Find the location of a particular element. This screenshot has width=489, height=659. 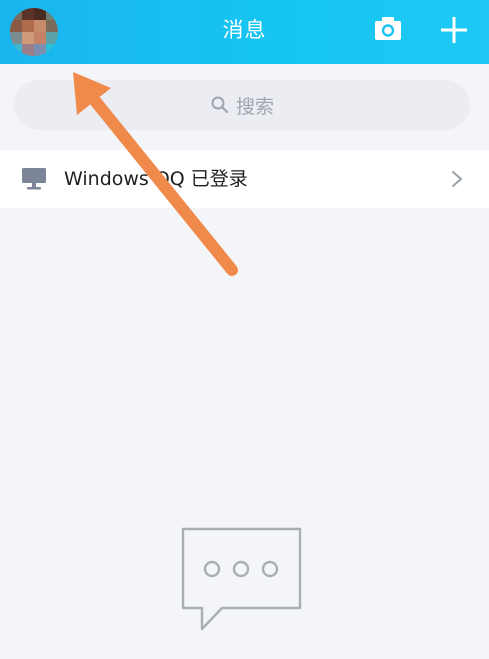

camera-button is located at coordinates (388, 29).